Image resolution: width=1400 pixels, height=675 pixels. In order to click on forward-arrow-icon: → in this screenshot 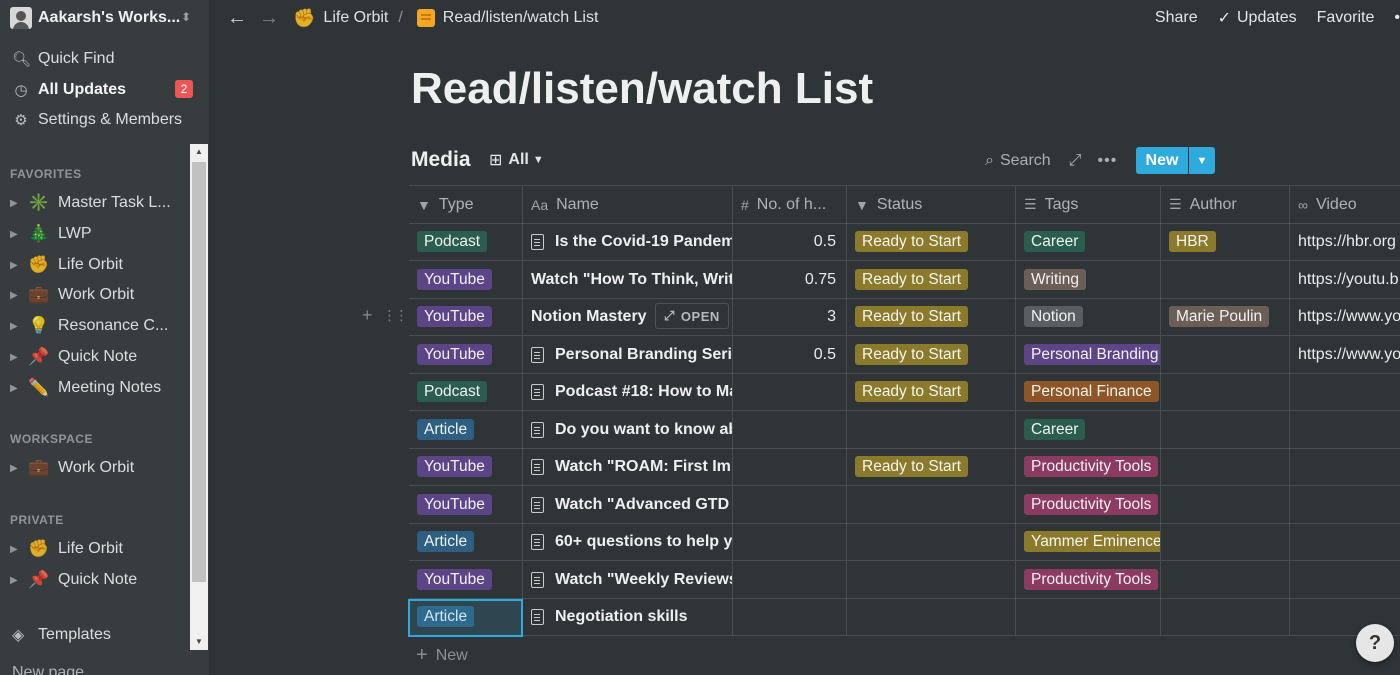, I will do `click(269, 18)`.